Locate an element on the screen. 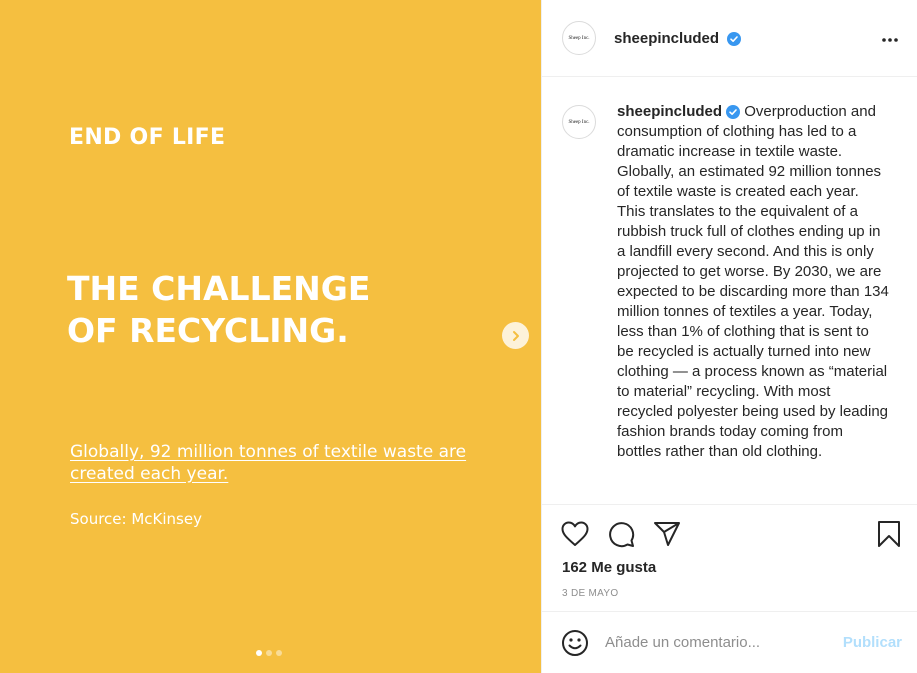  save-button is located at coordinates (889, 534).